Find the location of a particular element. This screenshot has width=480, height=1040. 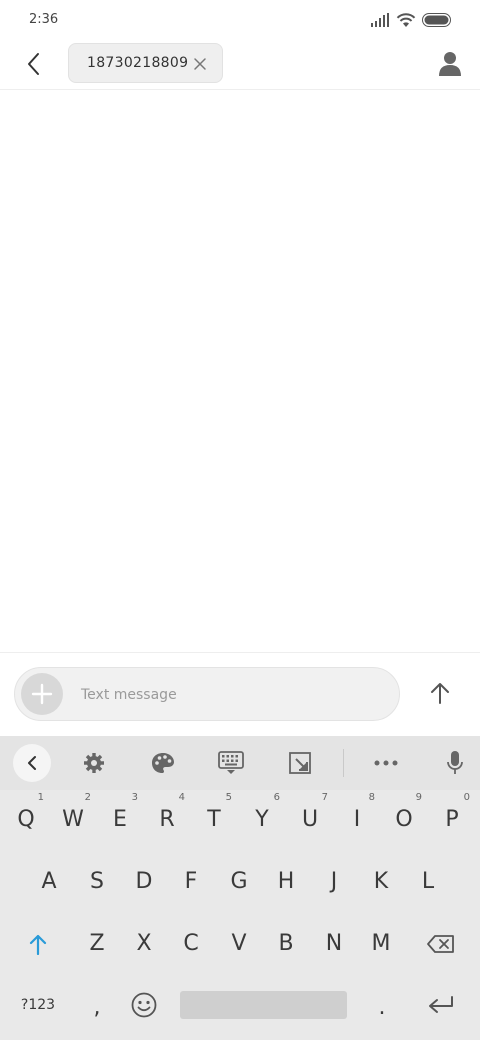

more-icon is located at coordinates (386, 763).